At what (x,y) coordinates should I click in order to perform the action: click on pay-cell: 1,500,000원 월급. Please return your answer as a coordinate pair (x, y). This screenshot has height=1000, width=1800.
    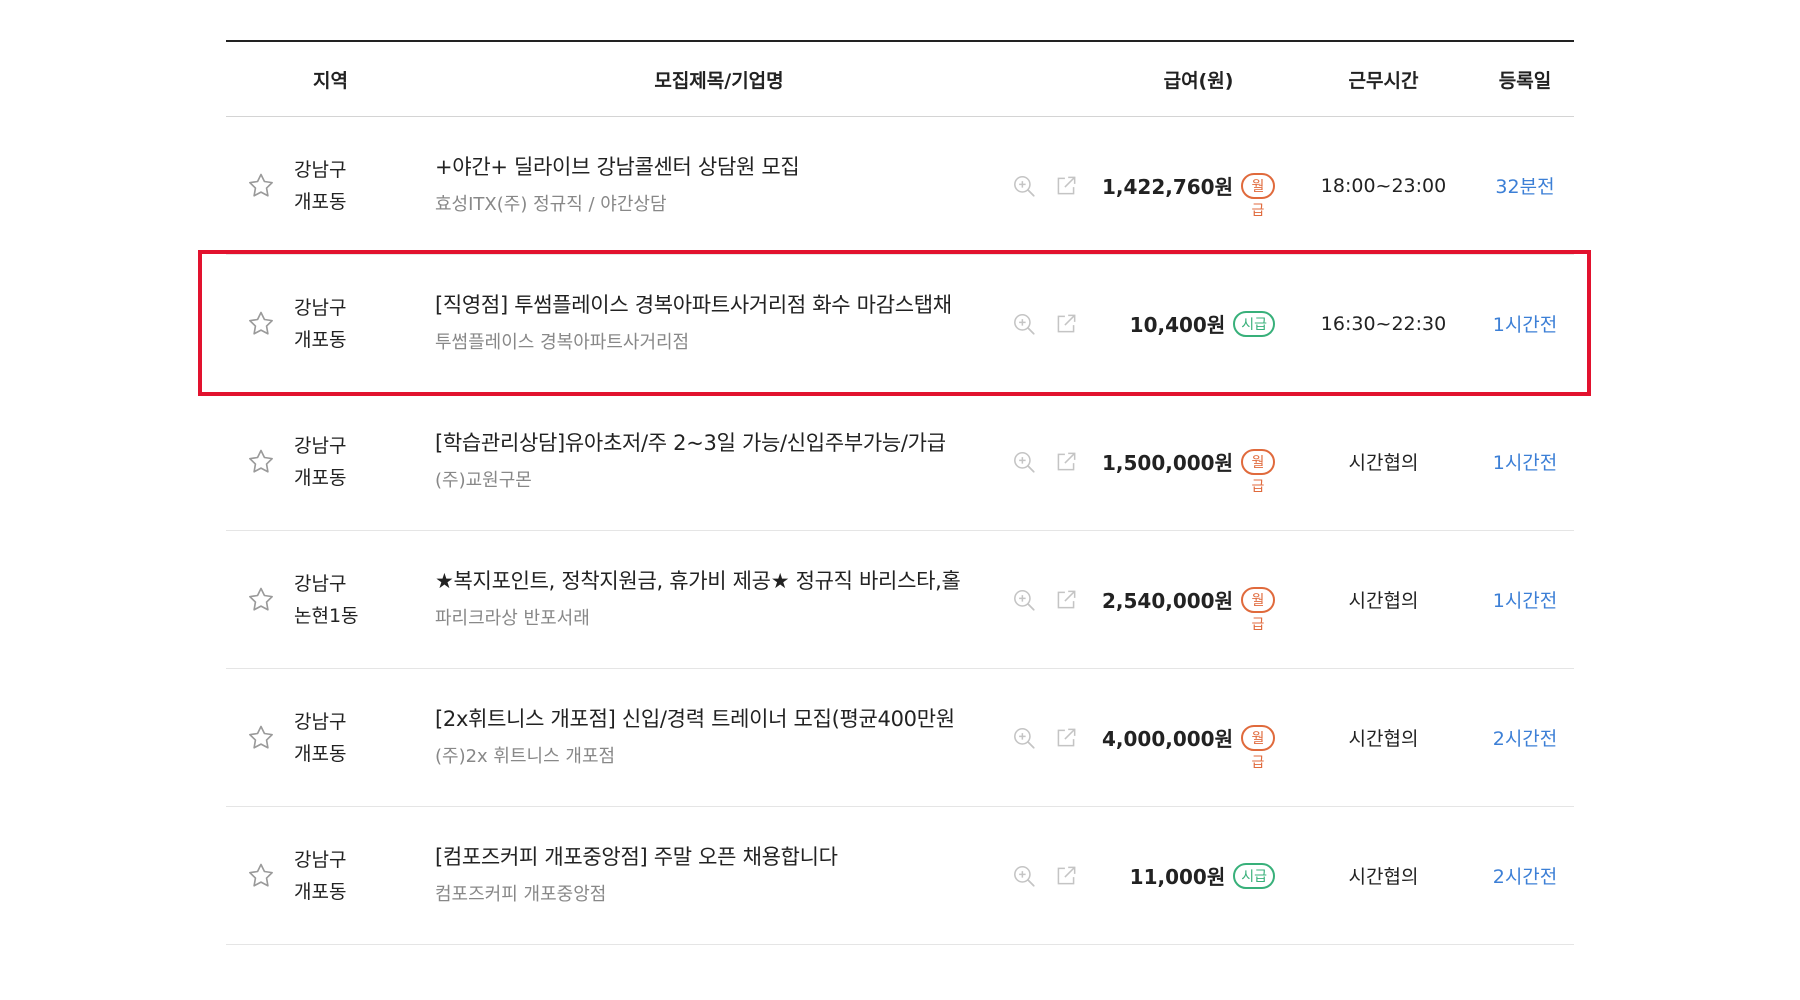
    Looking at the image, I should click on (1196, 471).